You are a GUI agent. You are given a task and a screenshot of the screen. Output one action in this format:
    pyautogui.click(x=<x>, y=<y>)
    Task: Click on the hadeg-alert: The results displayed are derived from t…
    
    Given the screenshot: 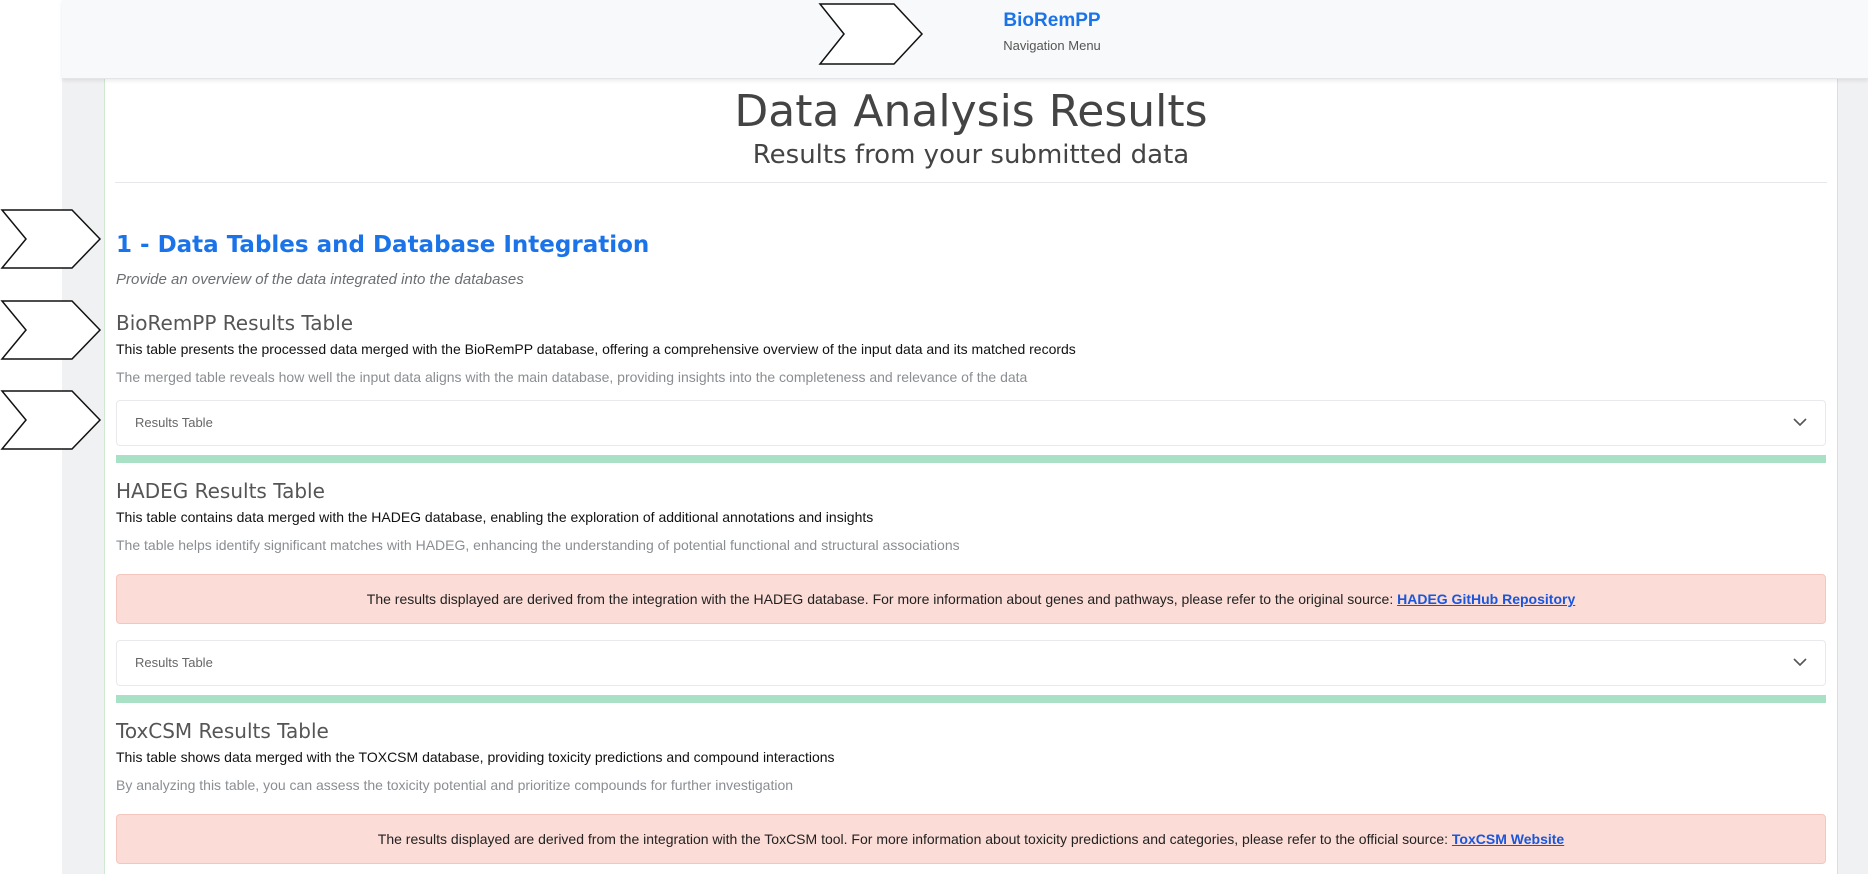 What is the action you would take?
    pyautogui.click(x=971, y=599)
    